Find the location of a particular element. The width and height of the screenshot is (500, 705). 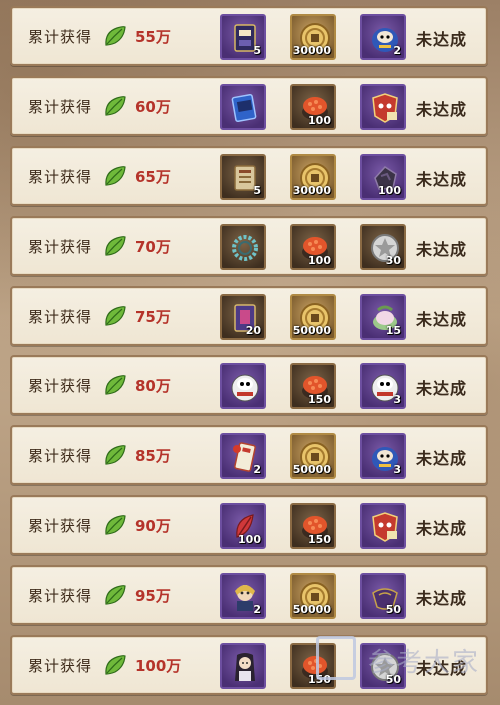

threshold-amount: 75万 is located at coordinates (153, 317).